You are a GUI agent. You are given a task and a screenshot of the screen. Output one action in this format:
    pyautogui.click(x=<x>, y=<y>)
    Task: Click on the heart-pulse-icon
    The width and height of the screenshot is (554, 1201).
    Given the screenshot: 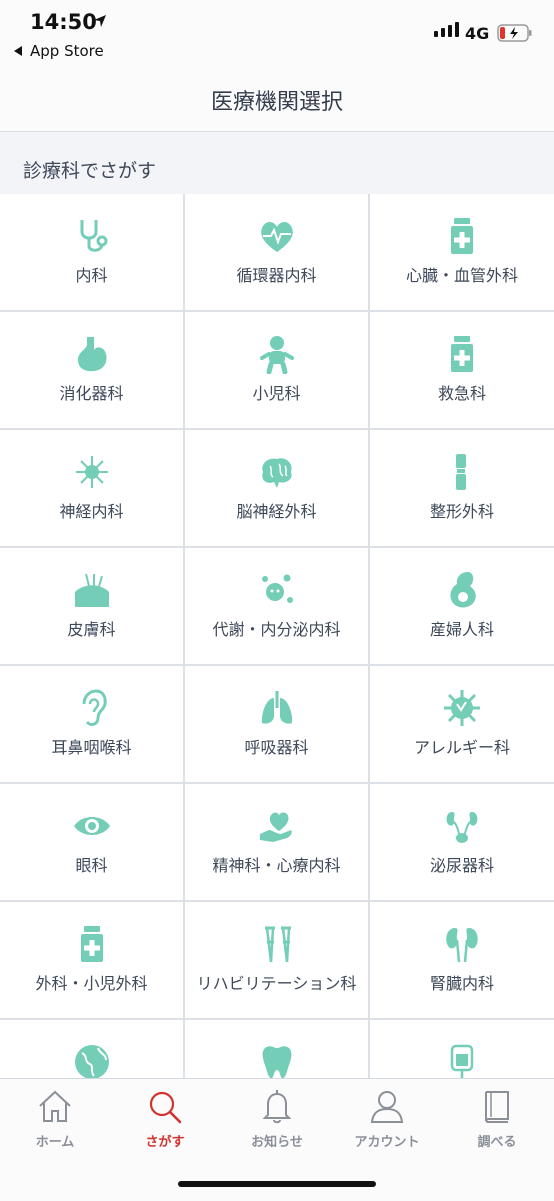 What is the action you would take?
    pyautogui.click(x=276, y=236)
    